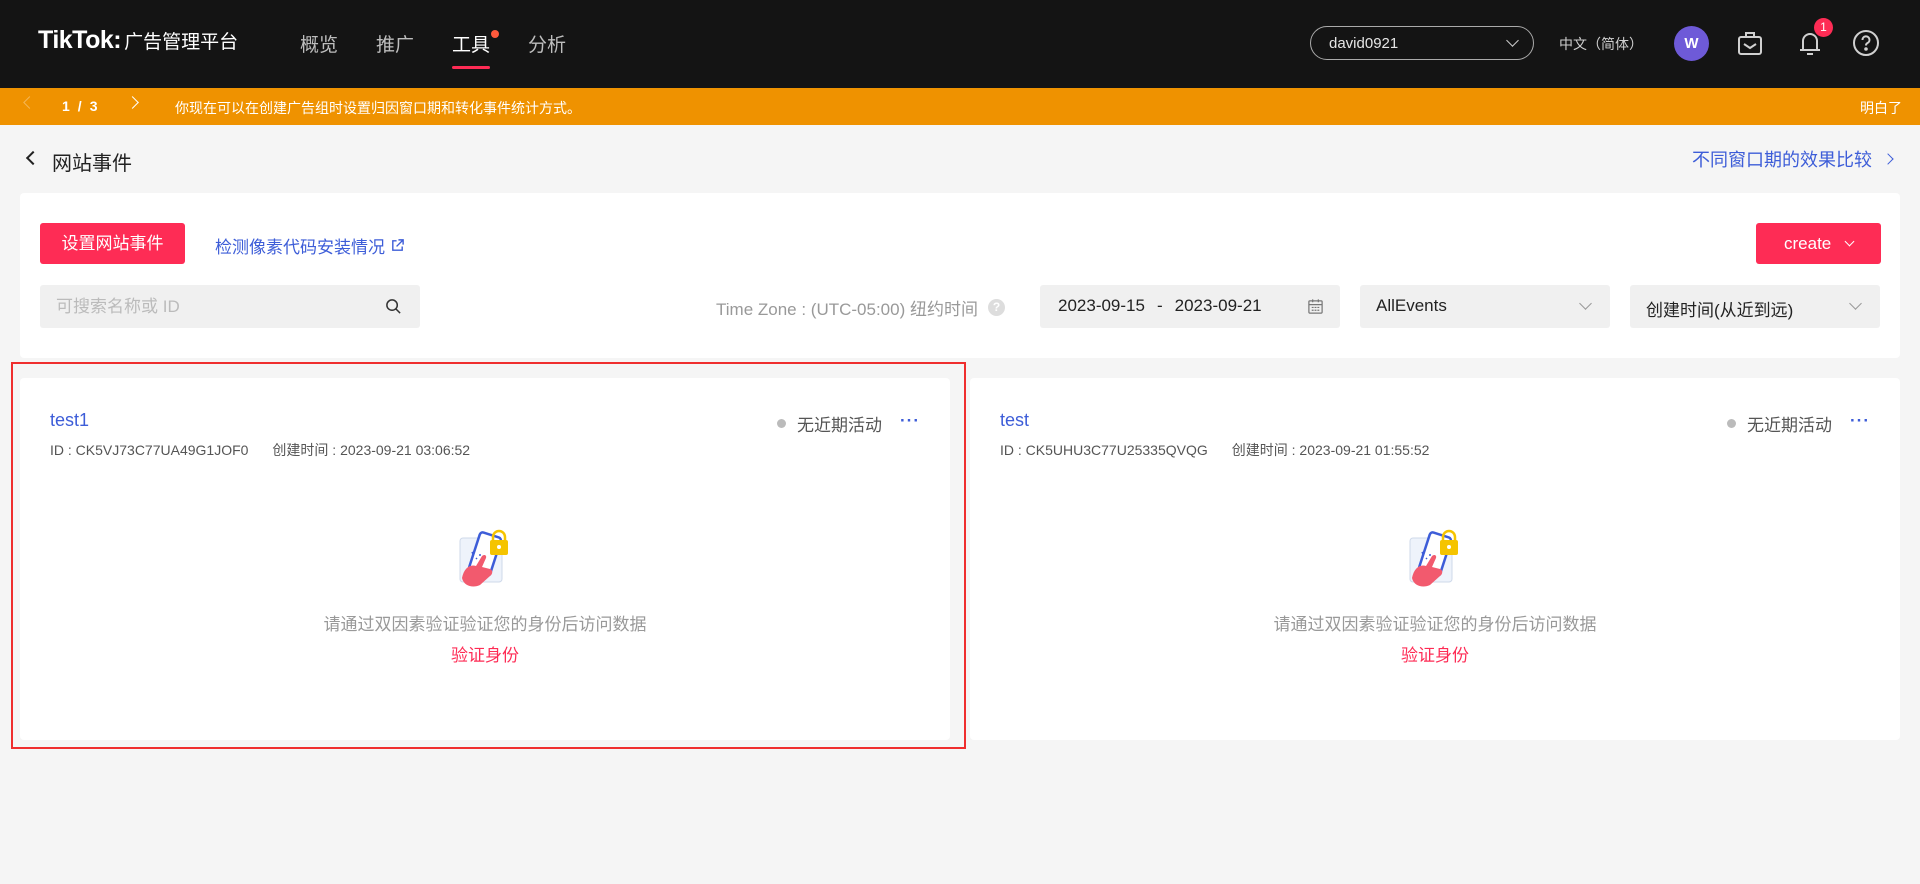 The image size is (1920, 884). I want to click on banner-message: 你现在可以在创建广告组时设置归因窗口期和转化事件统计方式。, so click(378, 108).